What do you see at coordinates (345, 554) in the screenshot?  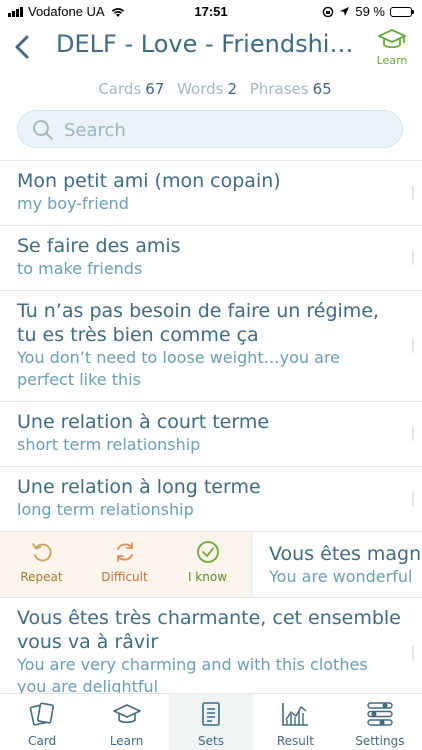 I see `phrase-french: Vous êtes magnifique` at bounding box center [345, 554].